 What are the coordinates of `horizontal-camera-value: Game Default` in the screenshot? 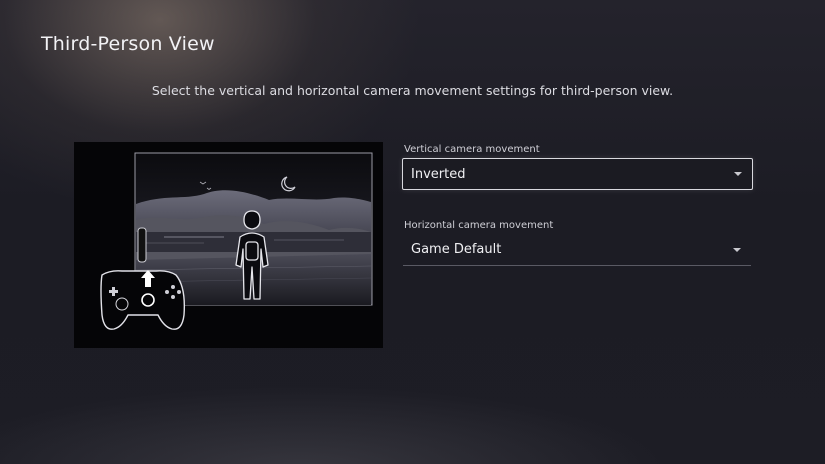 It's located at (456, 249).